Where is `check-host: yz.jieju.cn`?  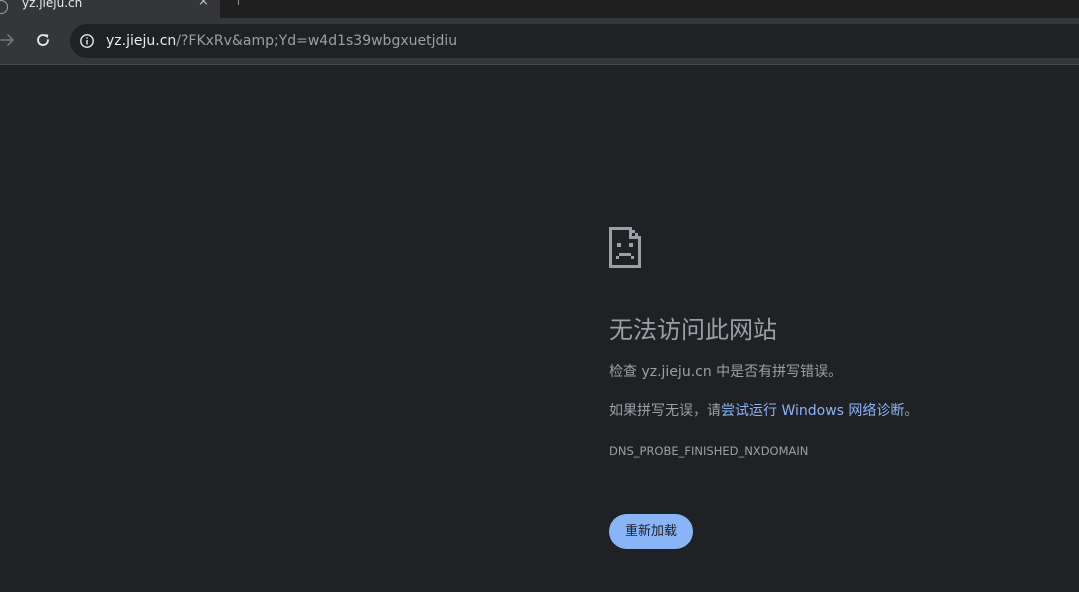 check-host: yz.jieju.cn is located at coordinates (676, 372).